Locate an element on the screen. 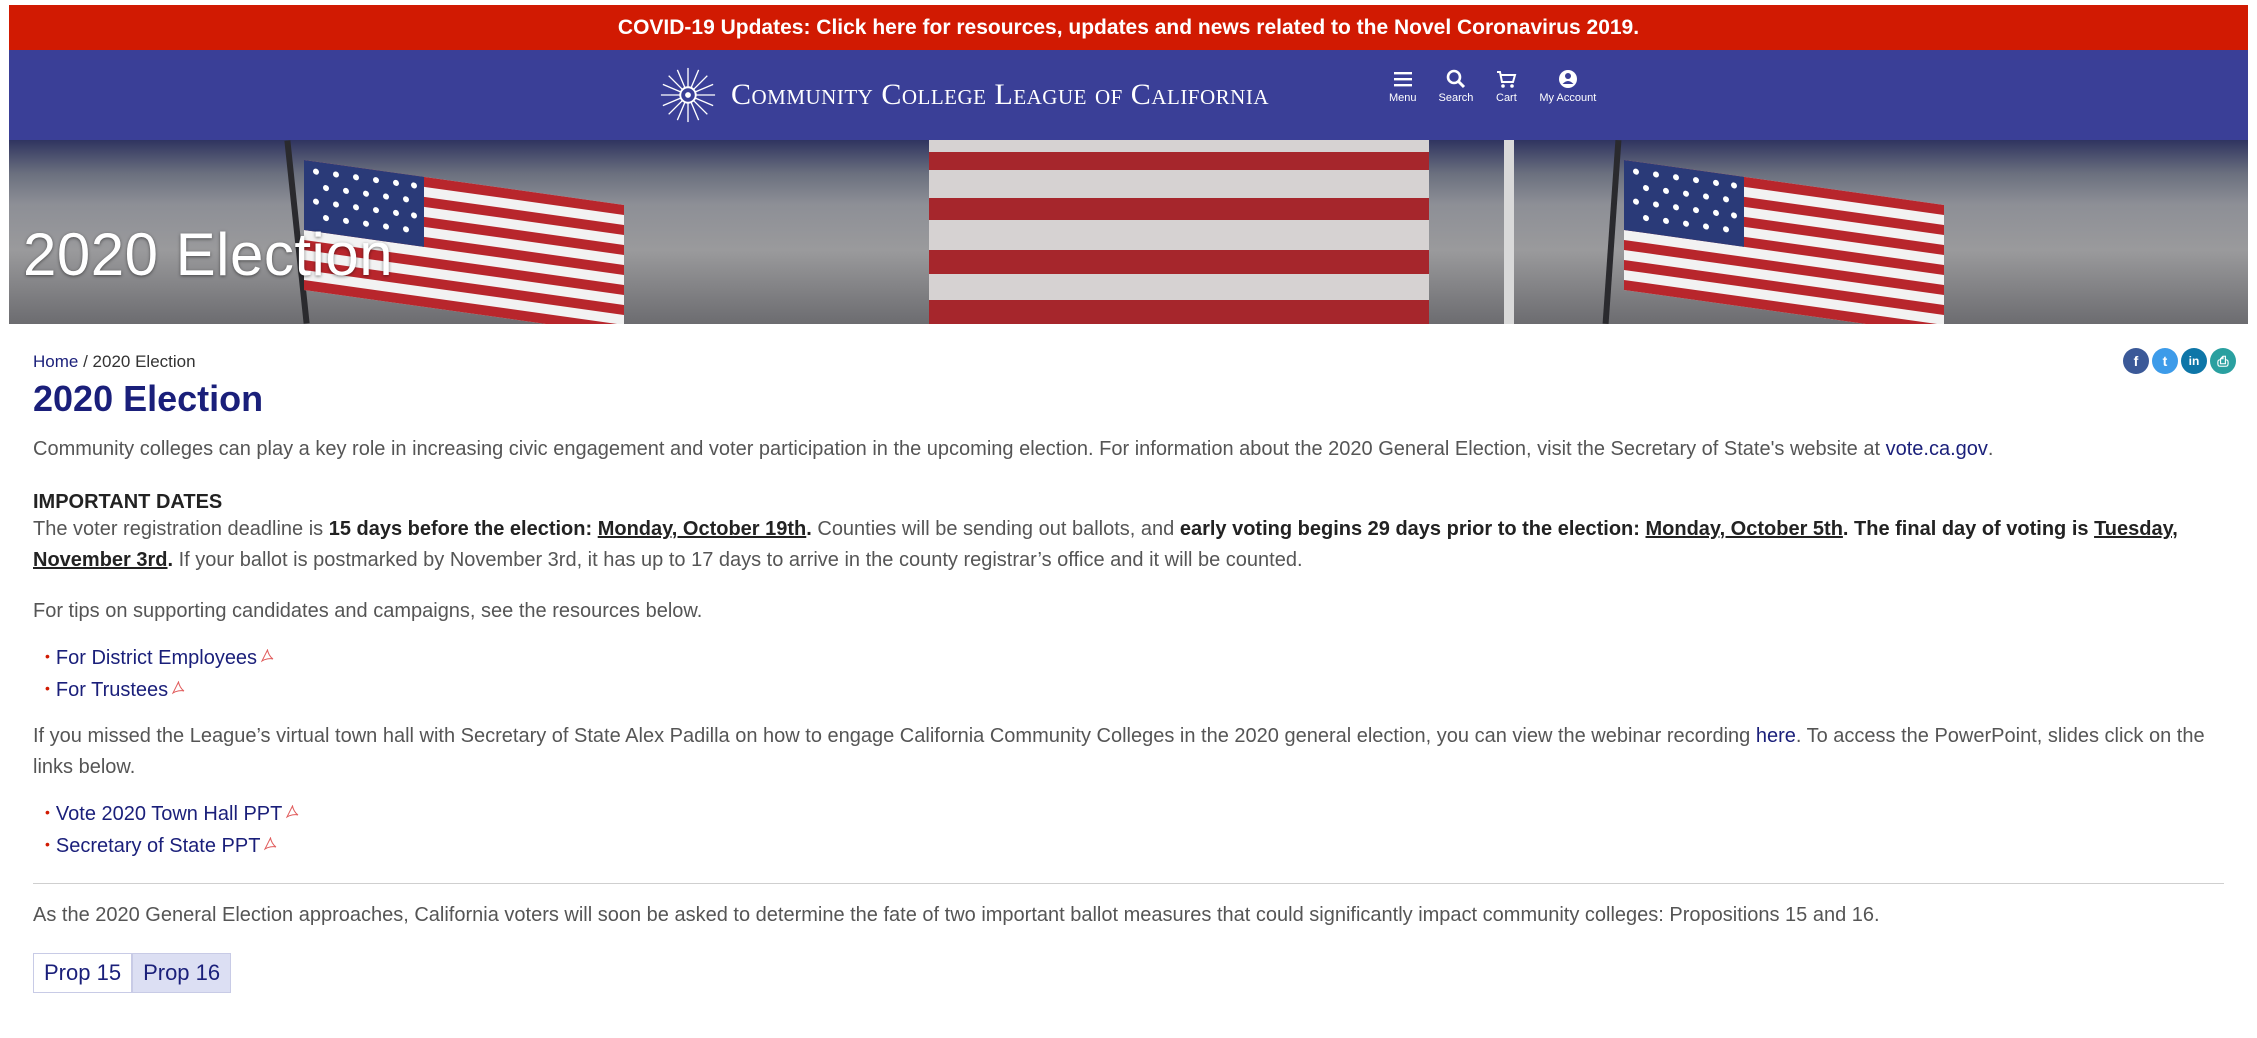 The image size is (2257, 1038). cart-button: Cart is located at coordinates (1506, 86).